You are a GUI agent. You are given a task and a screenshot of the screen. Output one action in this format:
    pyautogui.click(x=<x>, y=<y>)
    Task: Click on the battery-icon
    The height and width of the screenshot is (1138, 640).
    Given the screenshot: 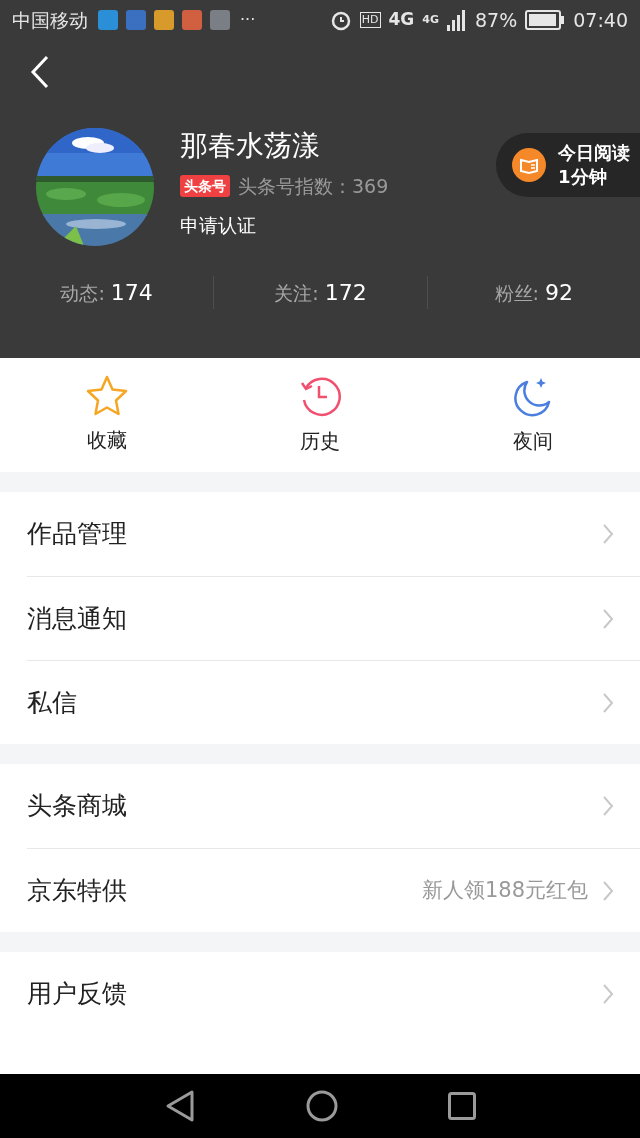 What is the action you would take?
    pyautogui.click(x=545, y=20)
    